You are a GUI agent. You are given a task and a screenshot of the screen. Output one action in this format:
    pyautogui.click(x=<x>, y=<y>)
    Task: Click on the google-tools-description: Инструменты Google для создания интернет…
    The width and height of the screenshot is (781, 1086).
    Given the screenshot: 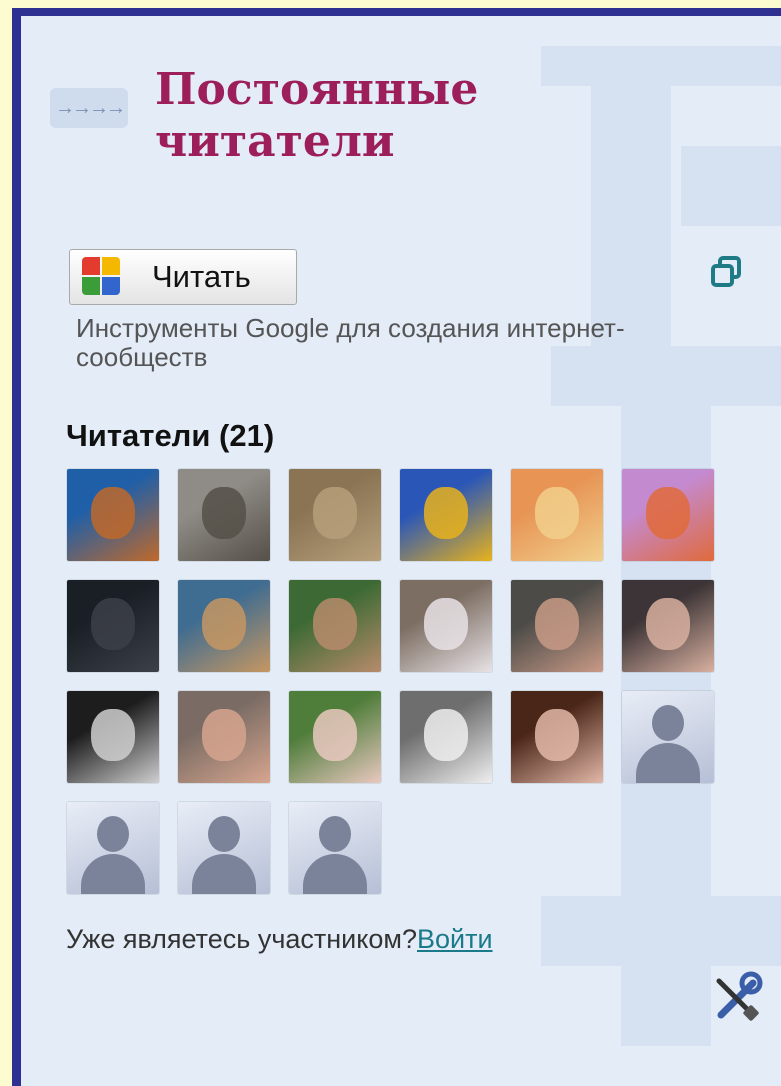 What is the action you would take?
    pyautogui.click(x=350, y=342)
    